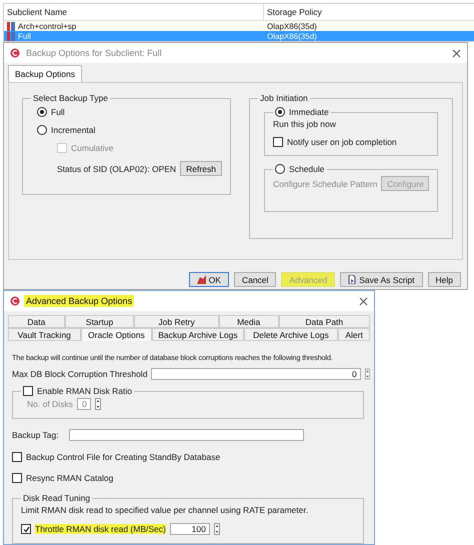 The width and height of the screenshot is (474, 545). What do you see at coordinates (24, 36) in the screenshot?
I see `table-cell: Full` at bounding box center [24, 36].